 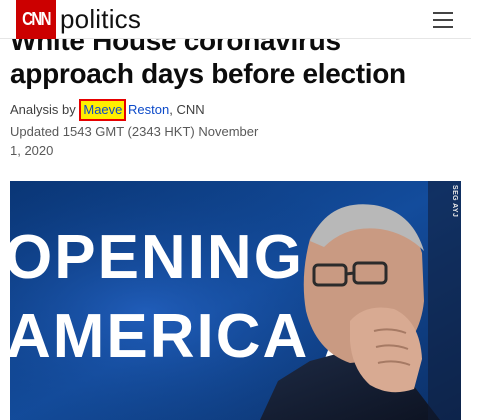 What do you see at coordinates (443, 20) in the screenshot?
I see `hamburger-menu-icon` at bounding box center [443, 20].